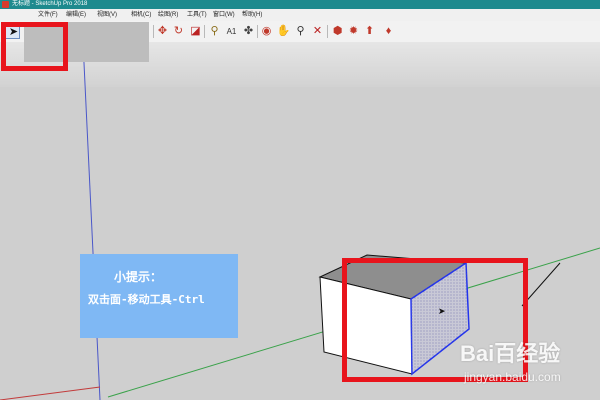 The image size is (600, 400). Describe the element at coordinates (138, 277) in the screenshot. I see `tip-title: 小提示：` at that location.